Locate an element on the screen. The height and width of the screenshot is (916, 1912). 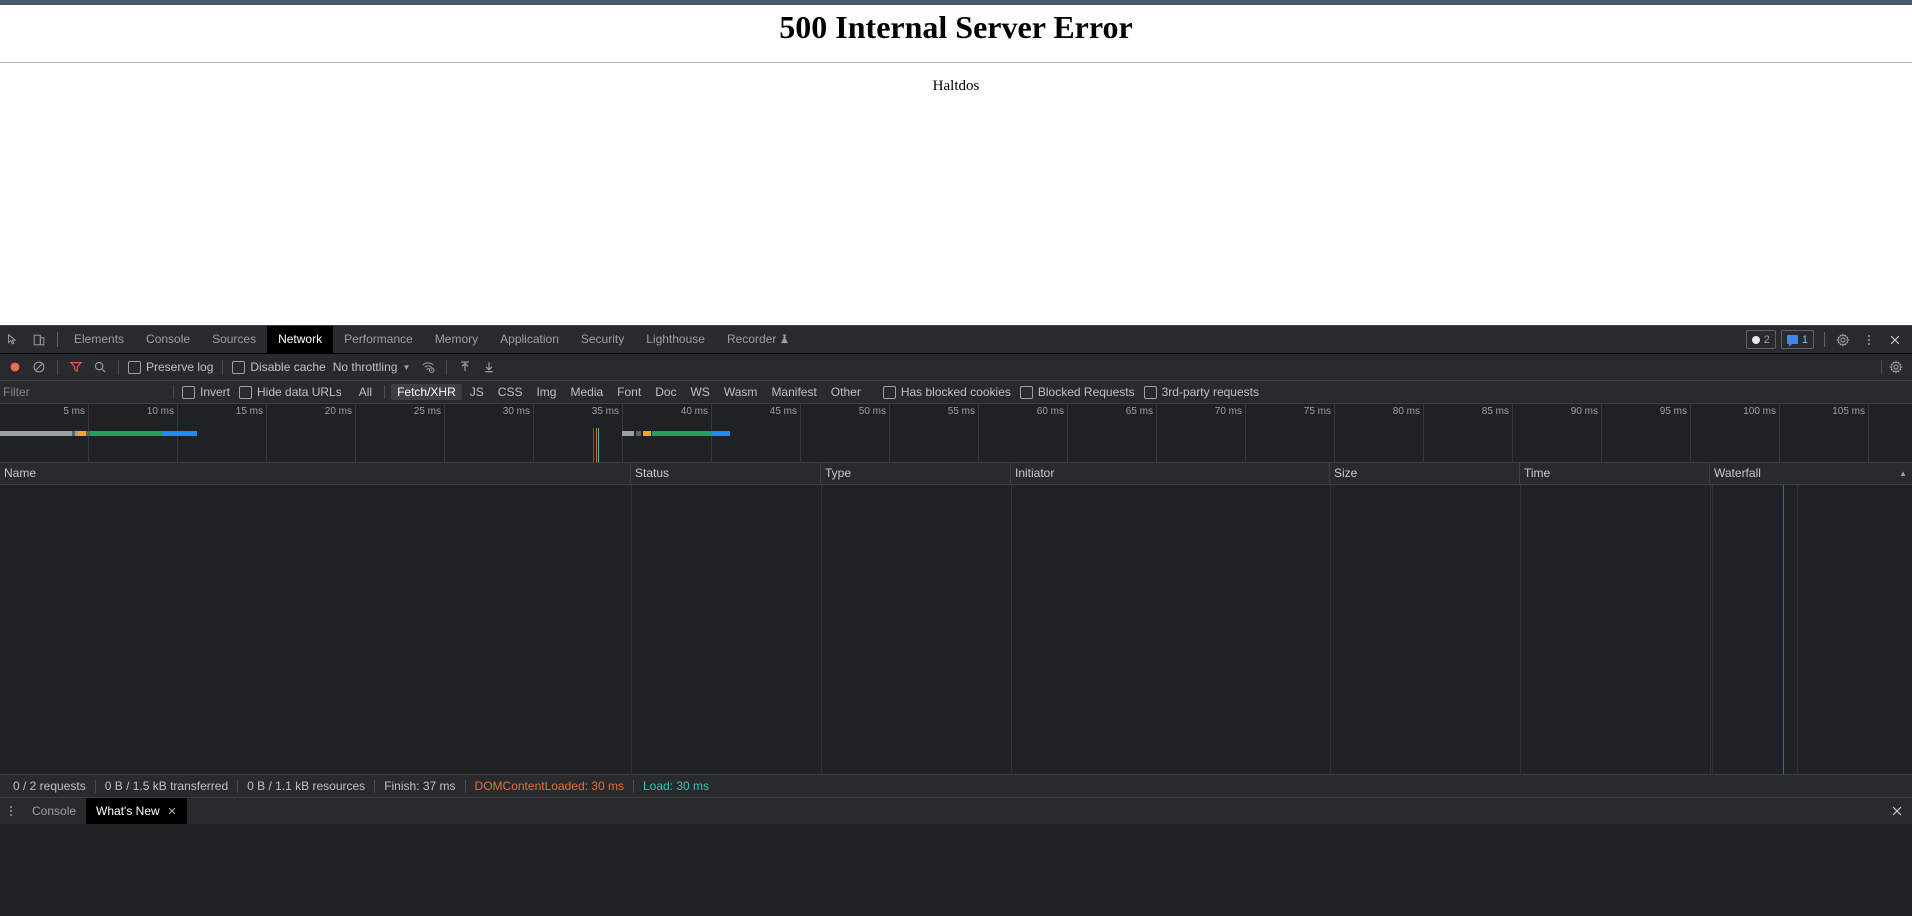
tab-label: Performance is located at coordinates (378, 339).